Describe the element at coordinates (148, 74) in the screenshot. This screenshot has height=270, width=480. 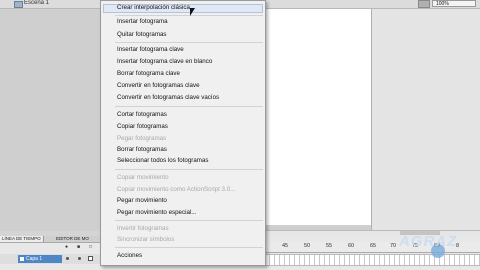
I see `menu-item-borrar-fotograma-clave: Borrar fotograma clave` at that location.